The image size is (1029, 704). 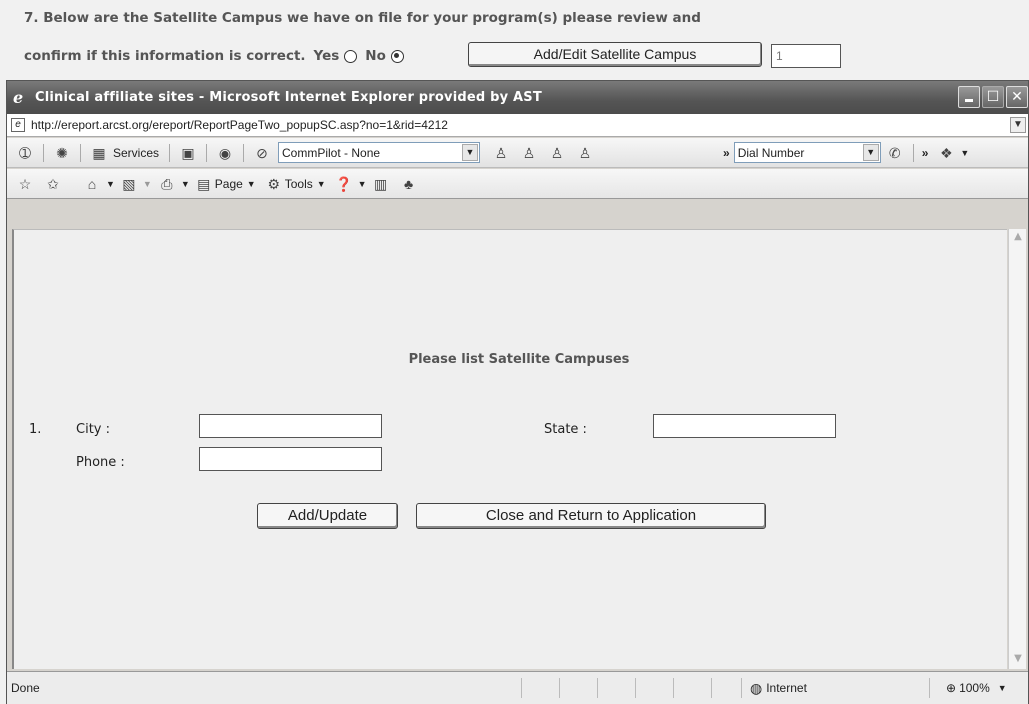 What do you see at coordinates (321, 184) in the screenshot?
I see `tools-dropdown-icon: ▼` at bounding box center [321, 184].